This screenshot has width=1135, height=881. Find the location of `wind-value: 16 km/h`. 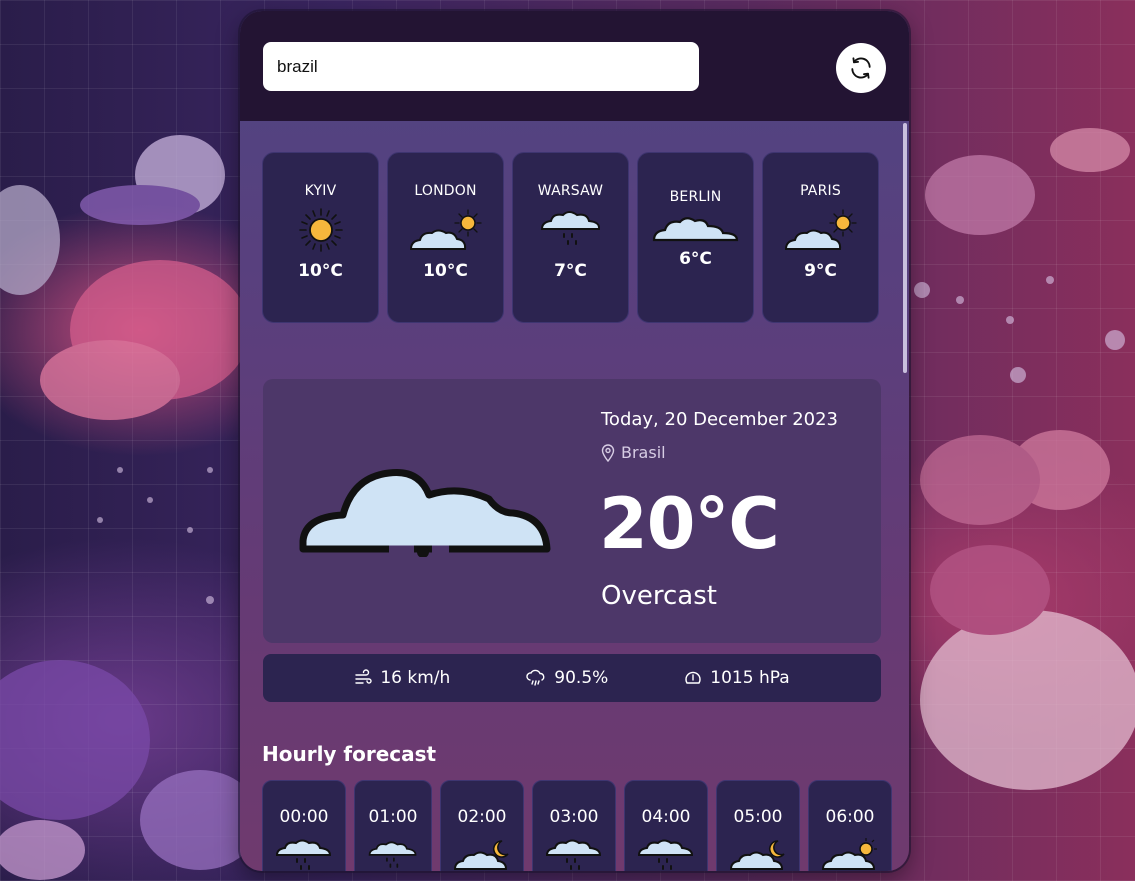

wind-value: 16 km/h is located at coordinates (415, 678).